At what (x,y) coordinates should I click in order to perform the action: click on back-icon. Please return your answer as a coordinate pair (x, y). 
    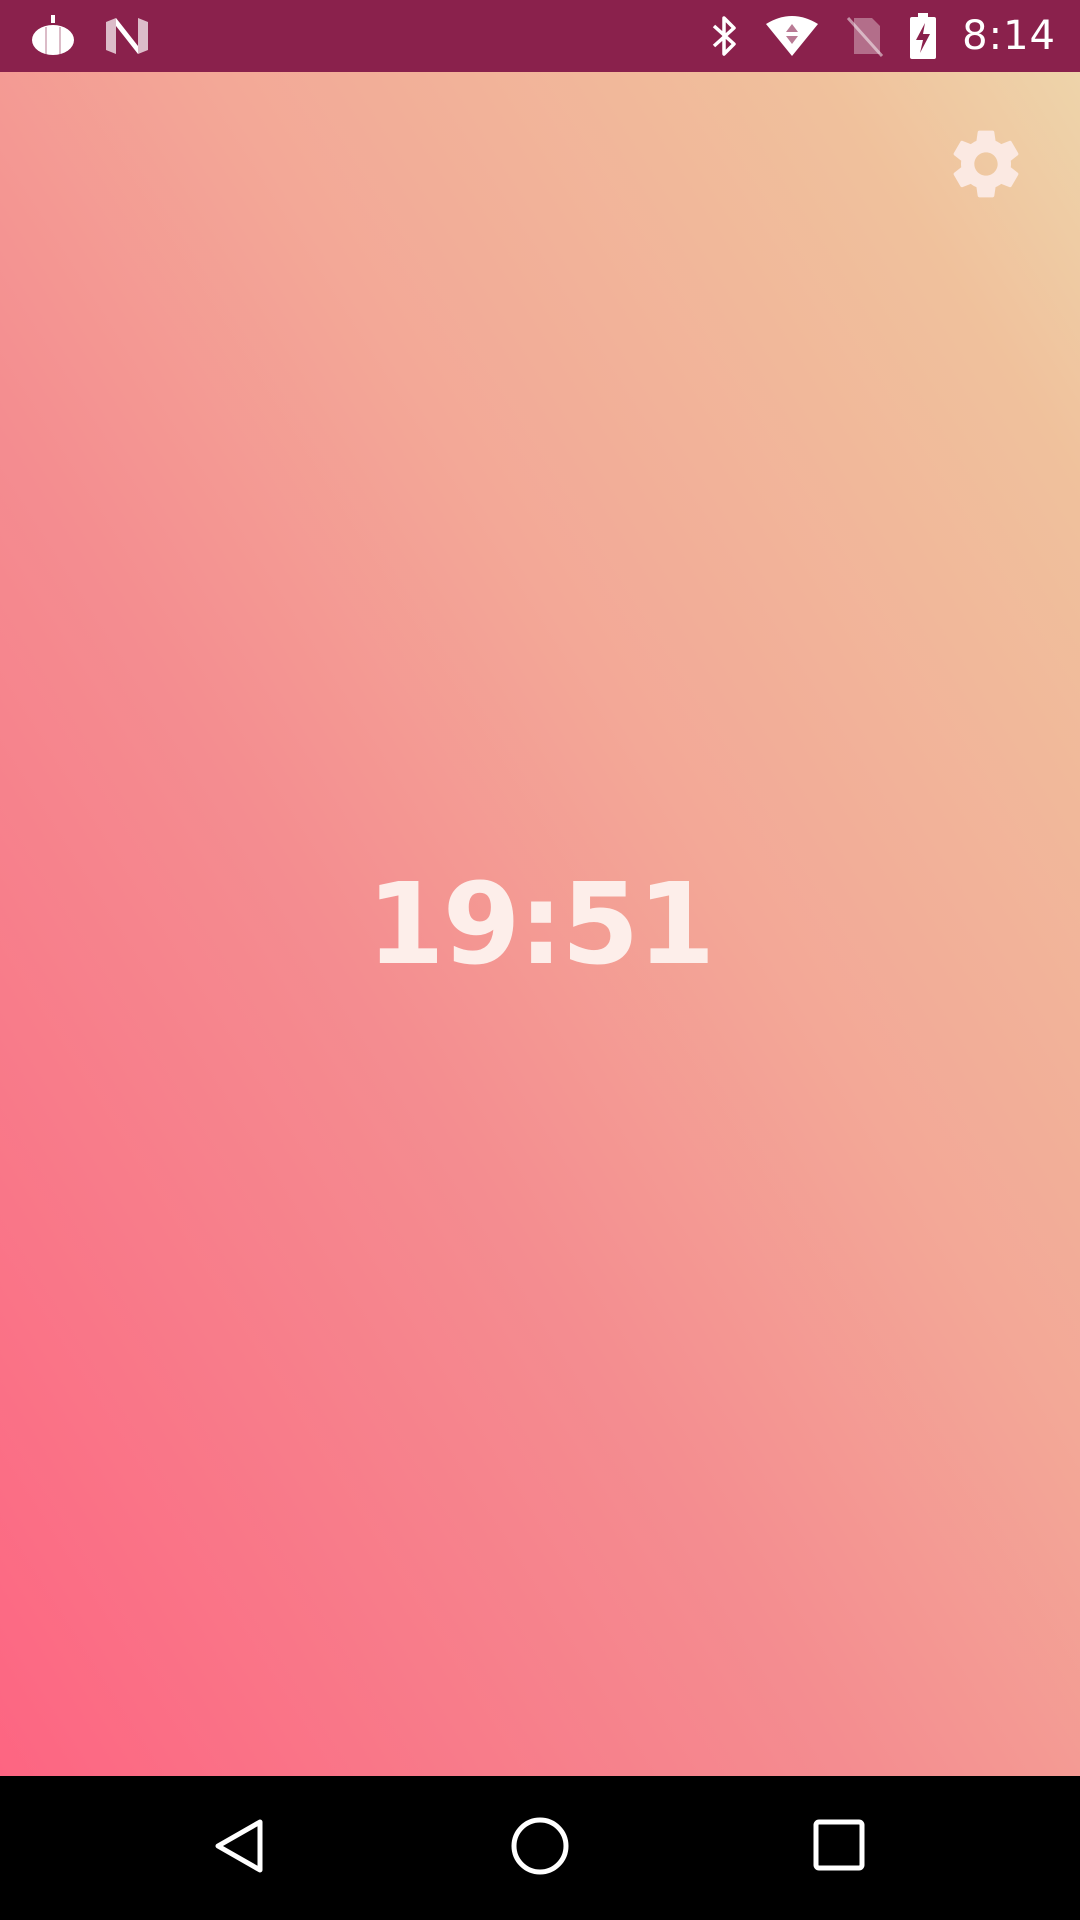
    Looking at the image, I should click on (240, 1848).